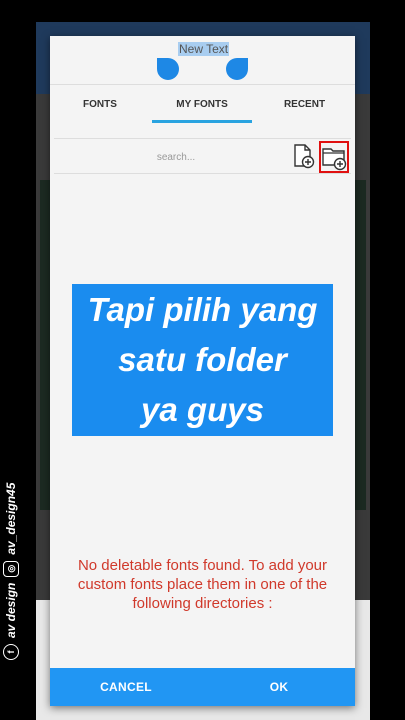  I want to click on search-input, so click(176, 157).